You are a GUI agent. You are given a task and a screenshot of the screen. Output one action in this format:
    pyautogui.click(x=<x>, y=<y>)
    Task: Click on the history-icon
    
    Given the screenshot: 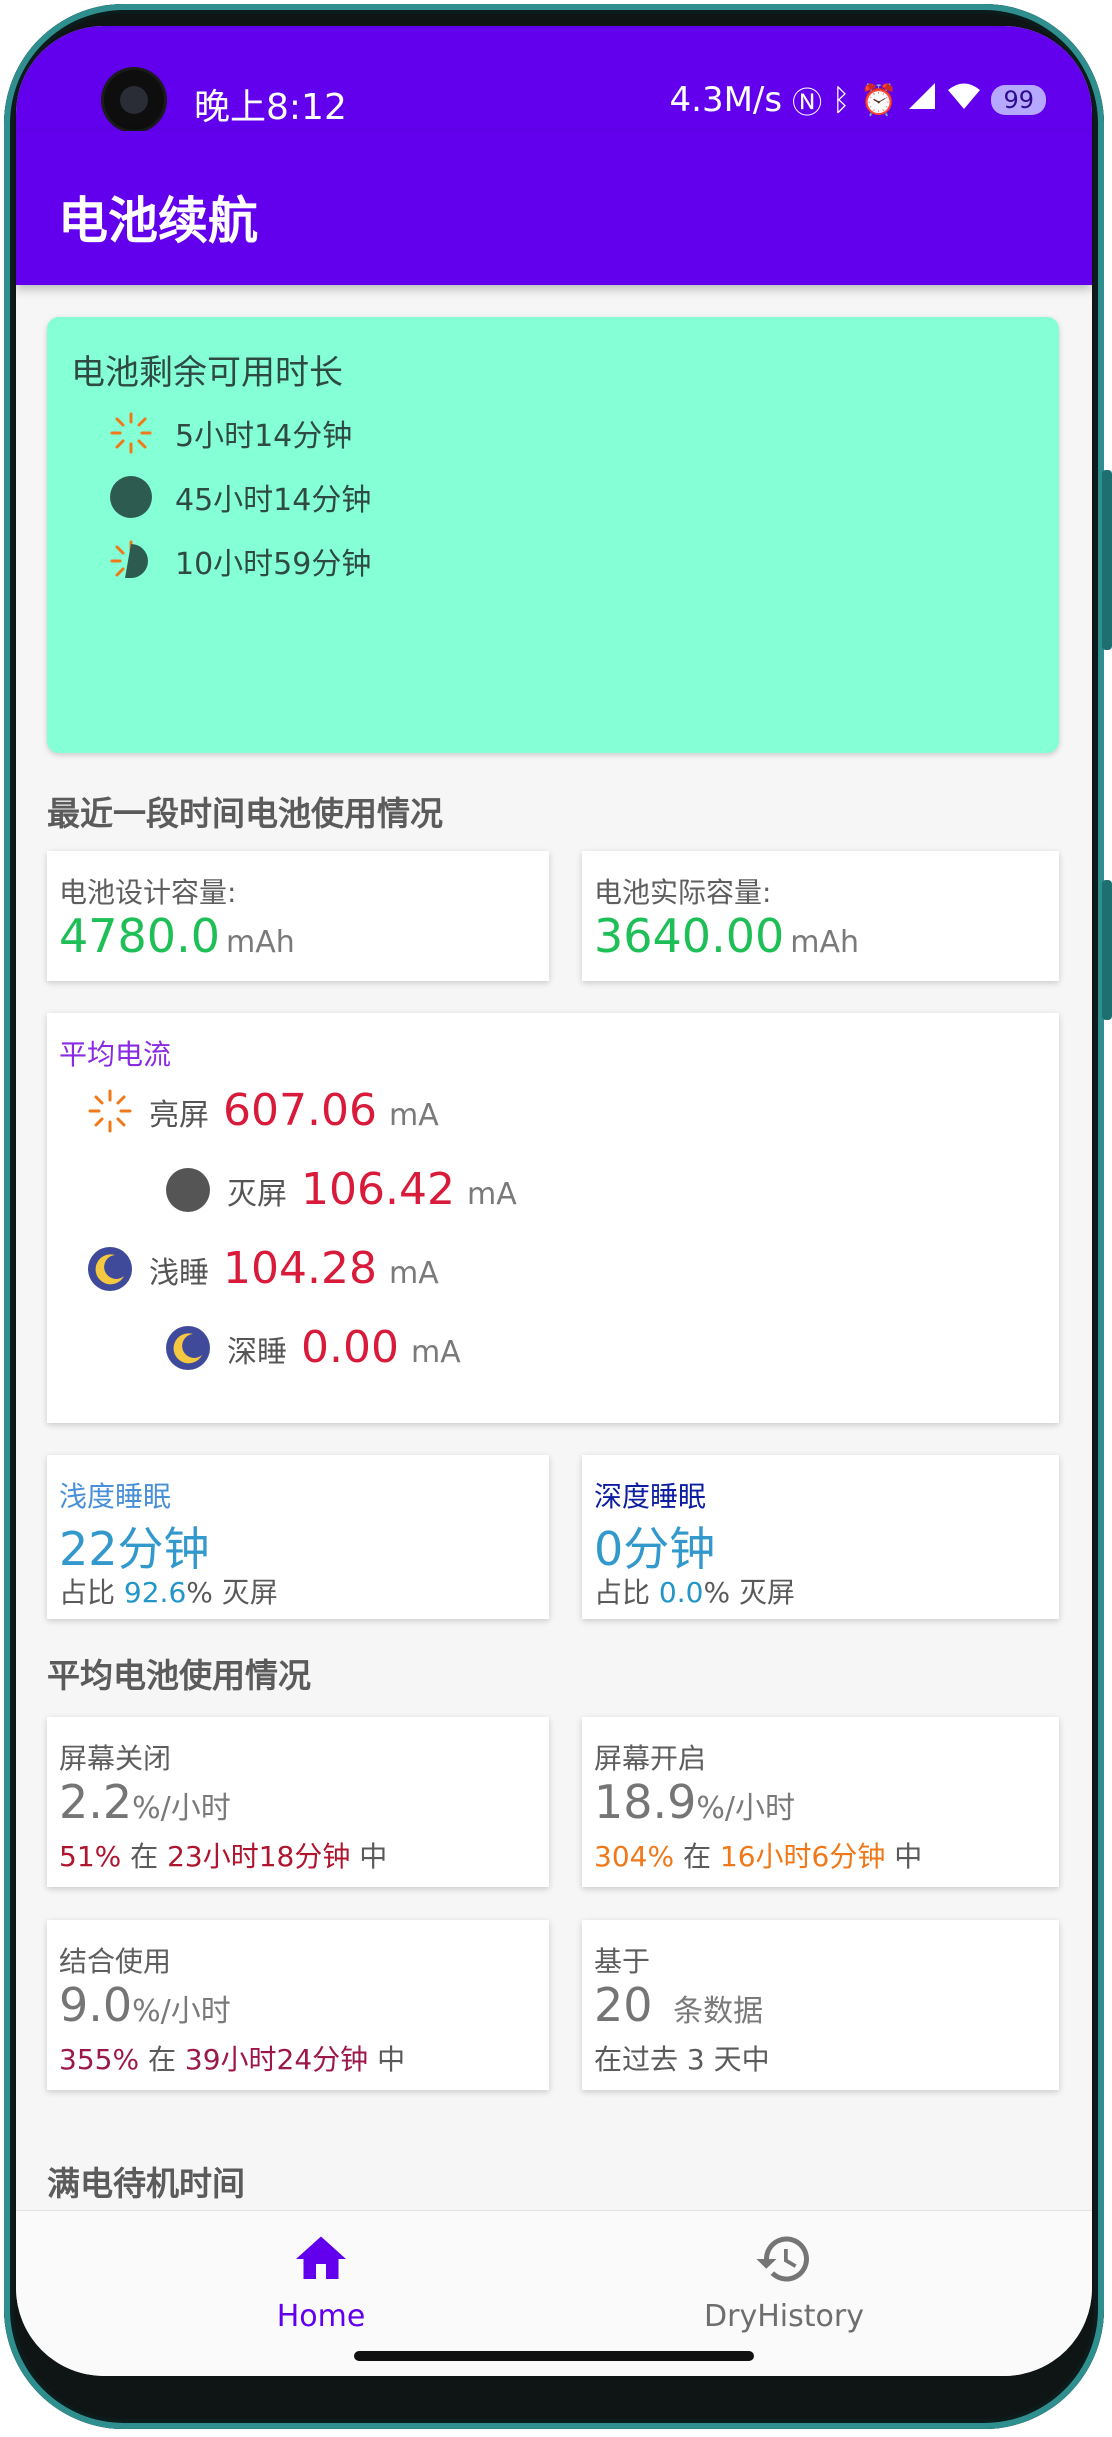 What is the action you would take?
    pyautogui.click(x=782, y=2259)
    